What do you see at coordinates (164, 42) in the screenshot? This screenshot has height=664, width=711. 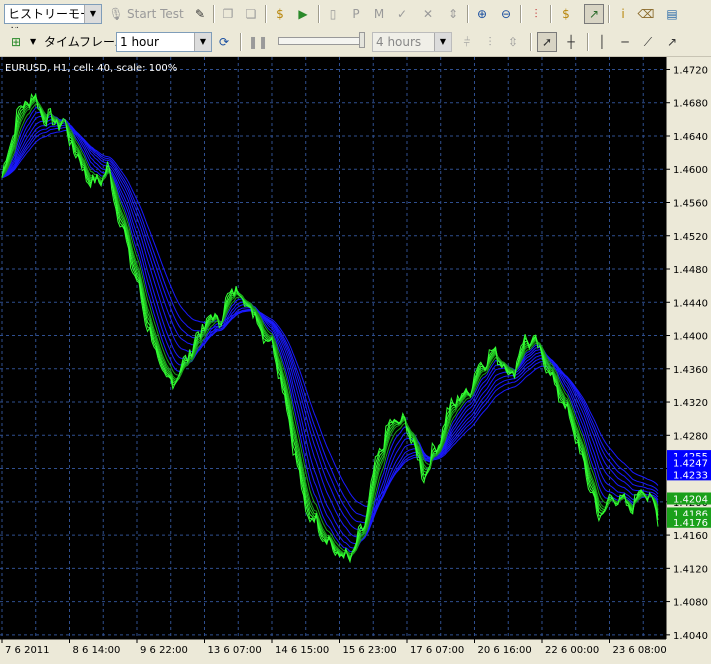 I see `timeframe-select: 1 hour ▼` at bounding box center [164, 42].